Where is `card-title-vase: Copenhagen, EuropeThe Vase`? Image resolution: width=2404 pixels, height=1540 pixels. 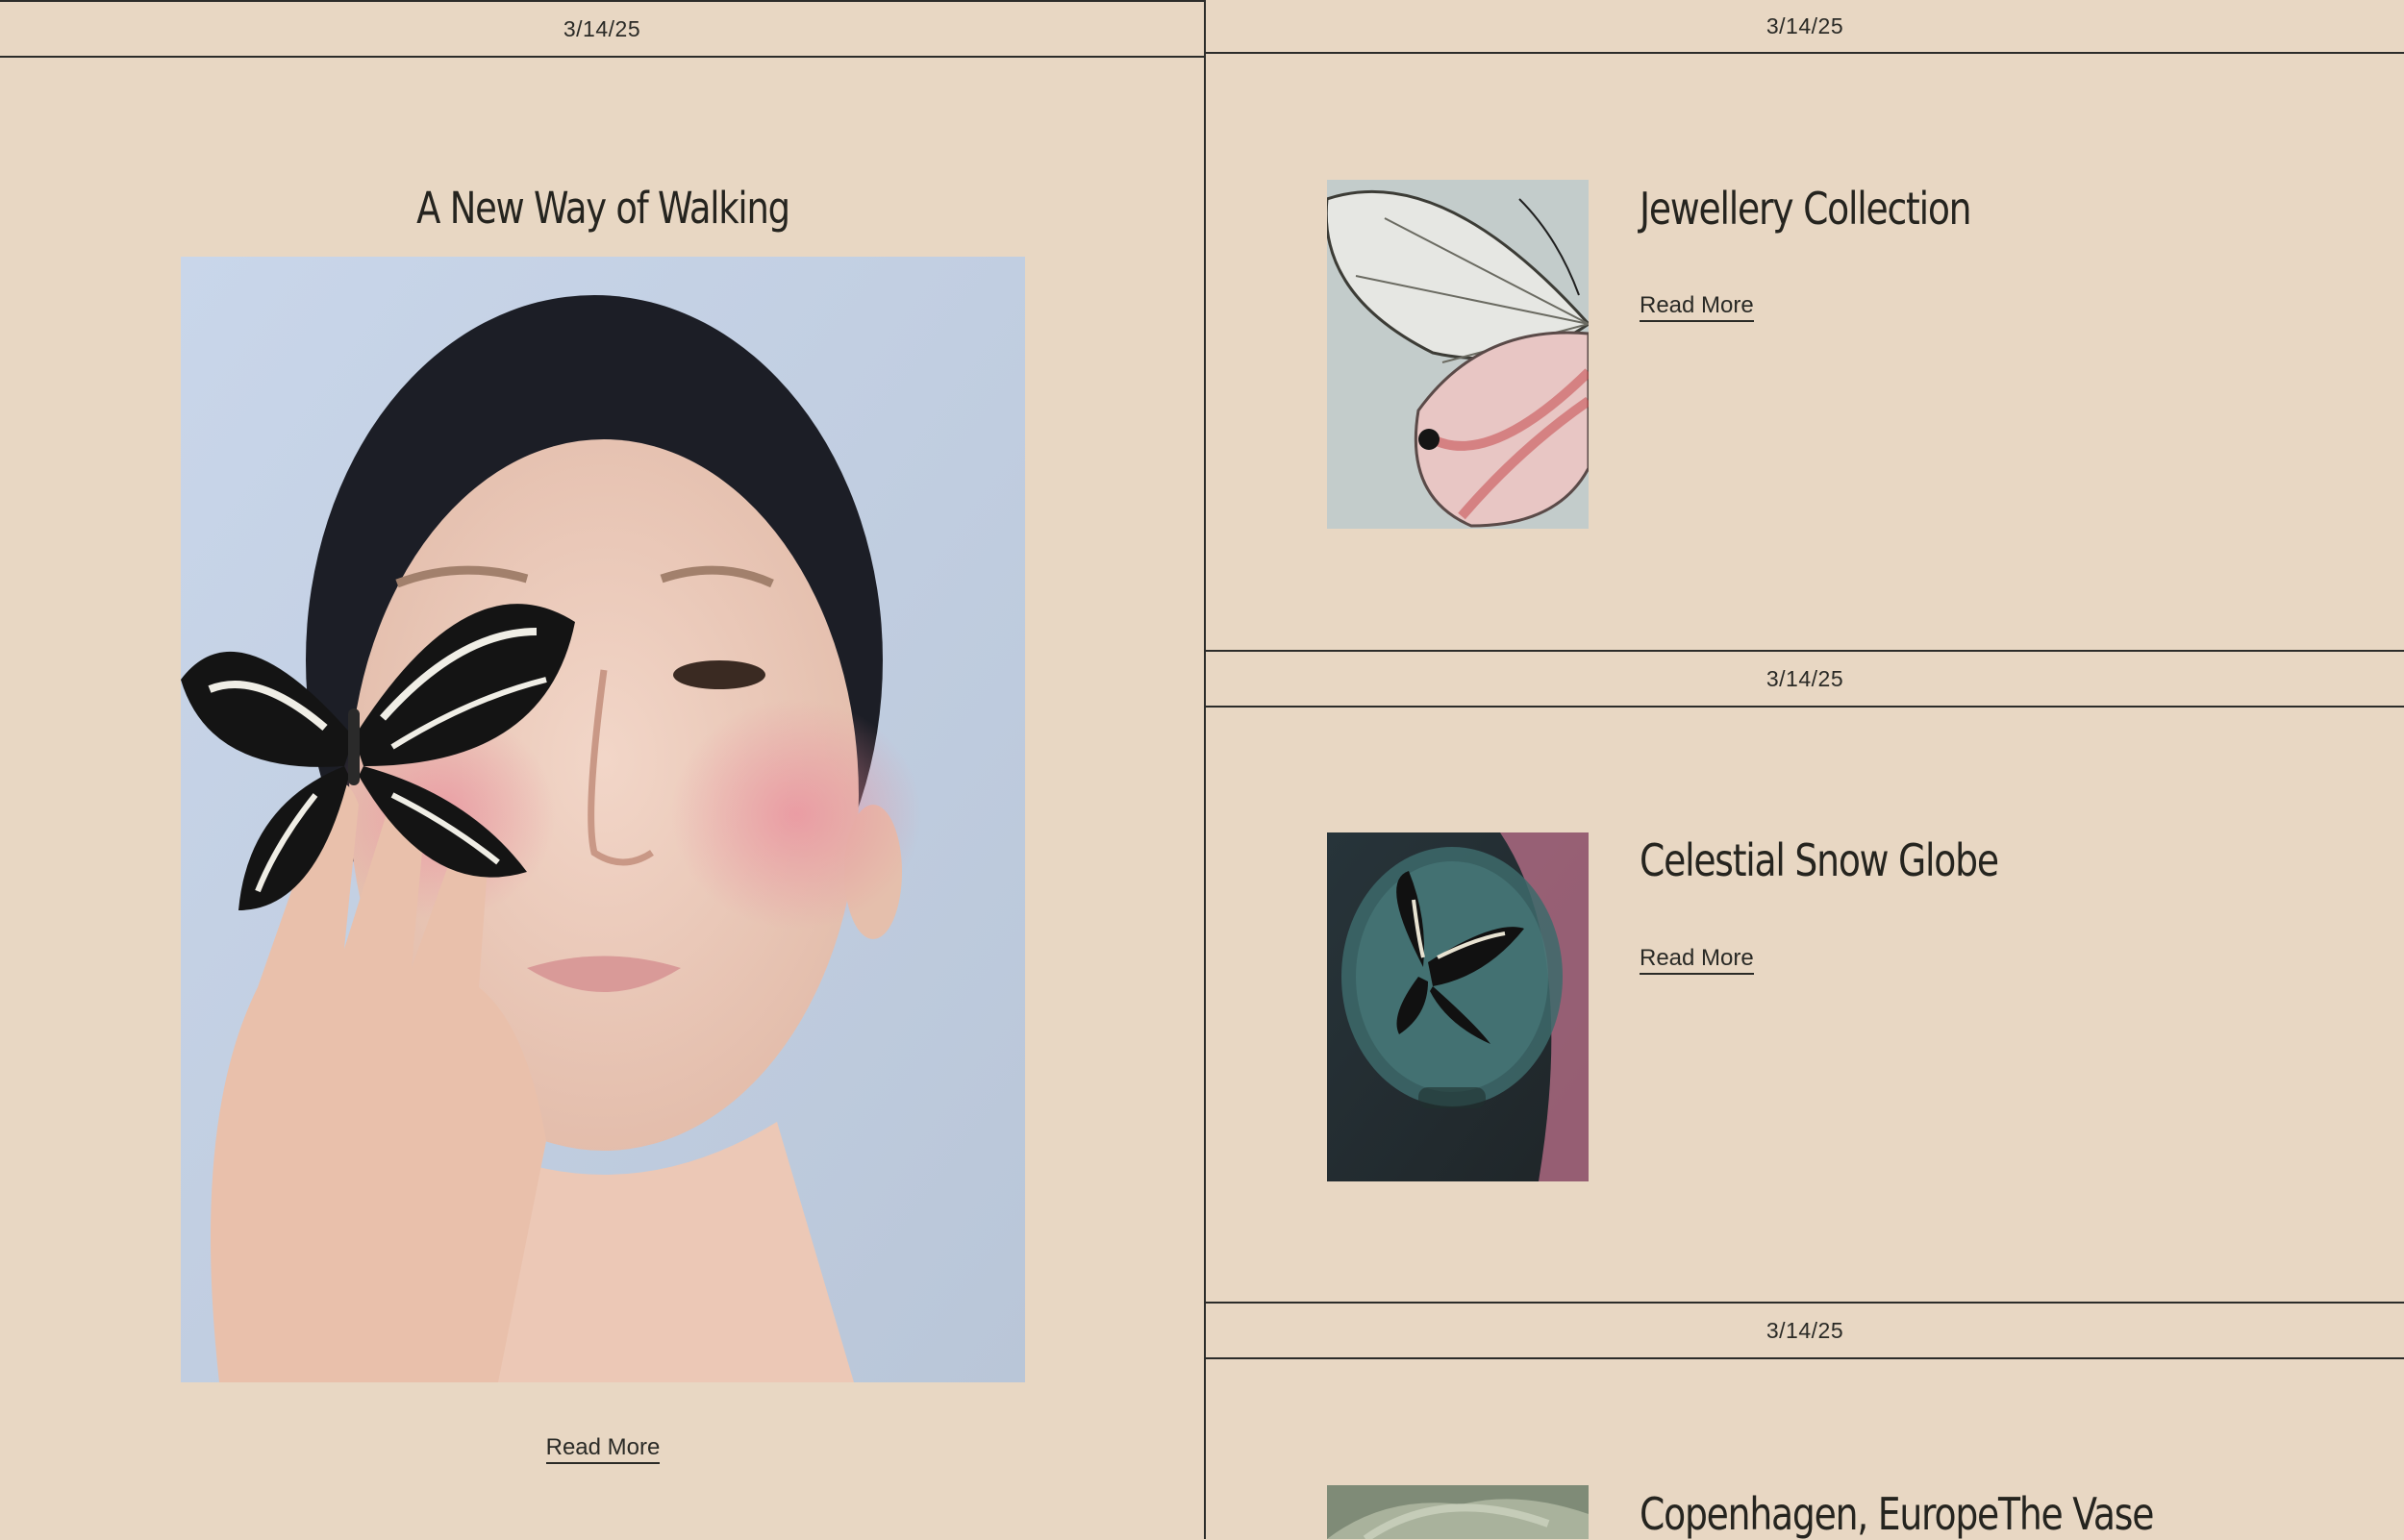
card-title-vase: Copenhagen, EuropeThe Vase is located at coordinates (1897, 1514).